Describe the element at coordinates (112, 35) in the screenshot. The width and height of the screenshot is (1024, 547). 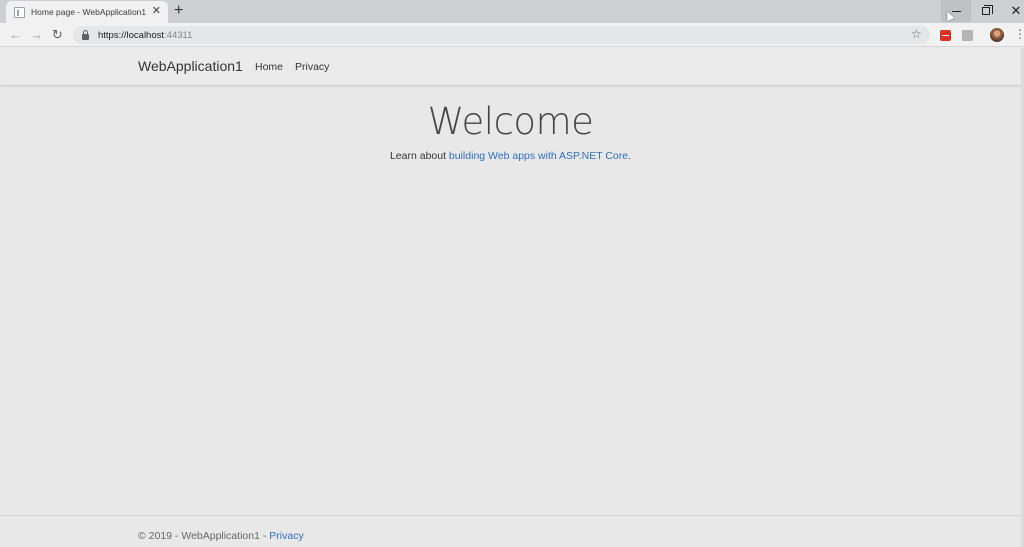
I see `url-scheme: https://` at that location.